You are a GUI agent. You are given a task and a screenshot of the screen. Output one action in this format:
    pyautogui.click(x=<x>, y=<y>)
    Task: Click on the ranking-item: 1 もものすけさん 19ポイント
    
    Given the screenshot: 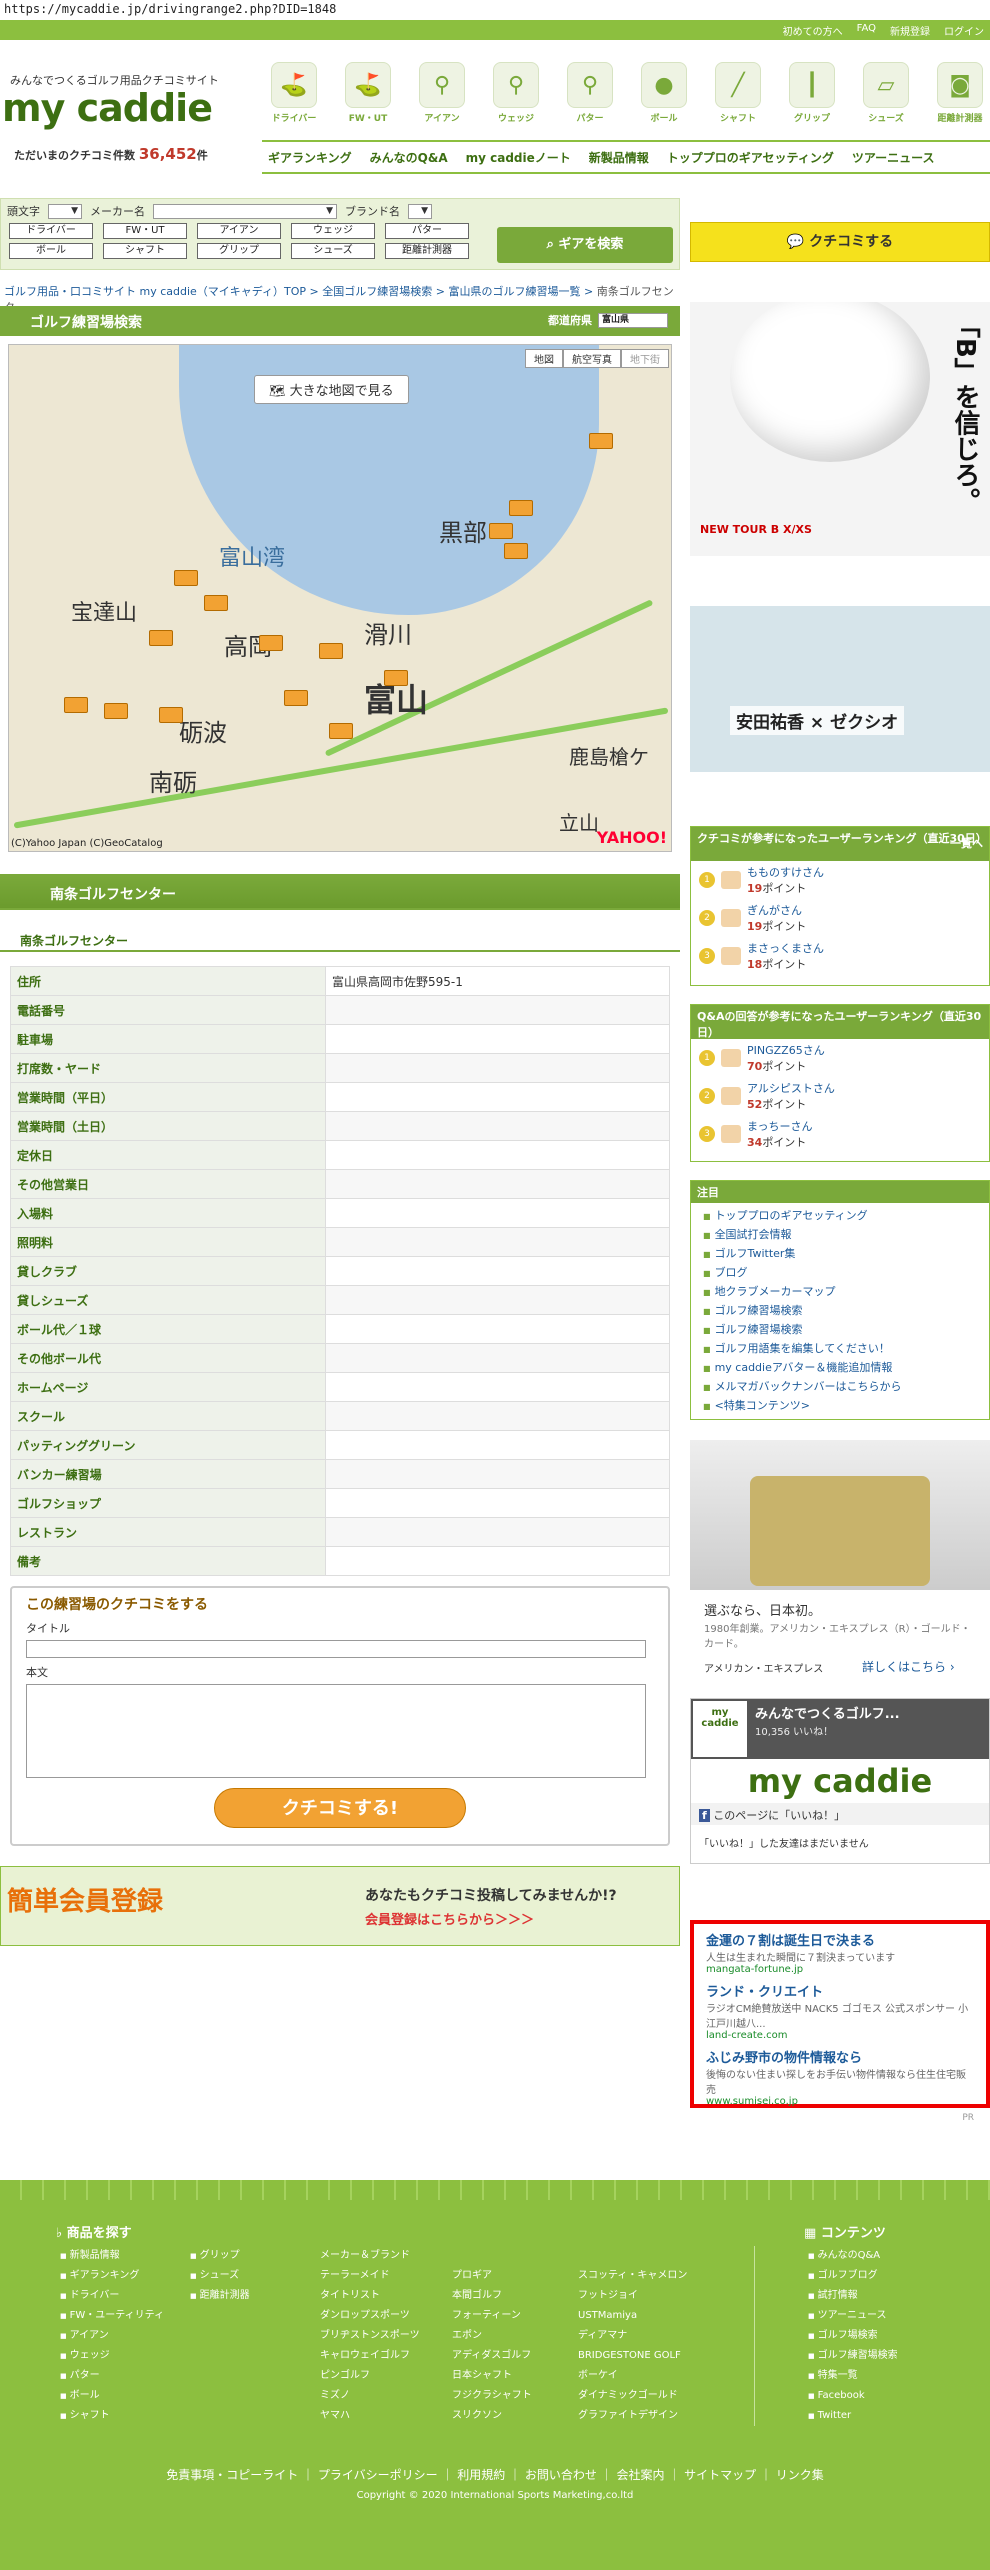 What is the action you would take?
    pyautogui.click(x=840, y=880)
    